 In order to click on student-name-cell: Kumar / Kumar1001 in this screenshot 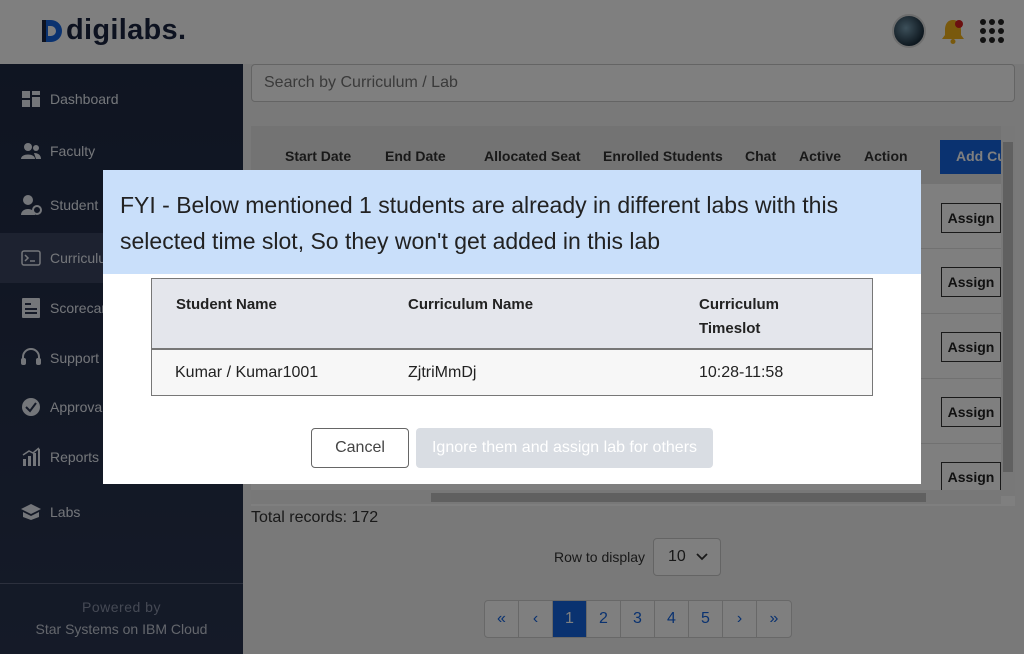, I will do `click(247, 372)`.